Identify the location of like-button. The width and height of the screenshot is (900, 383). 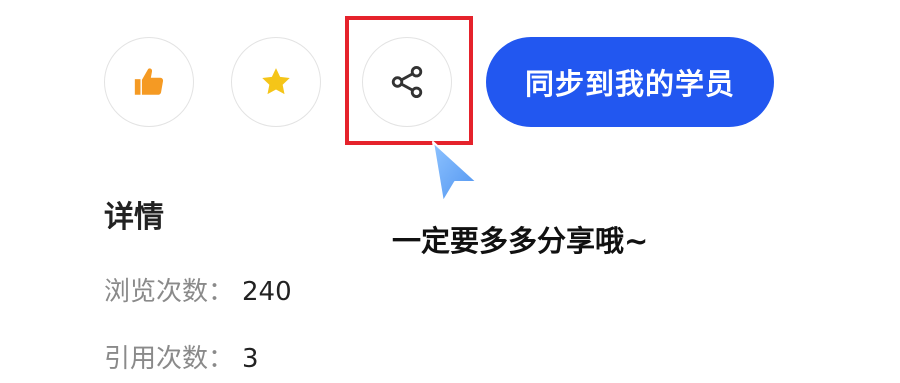
(149, 82).